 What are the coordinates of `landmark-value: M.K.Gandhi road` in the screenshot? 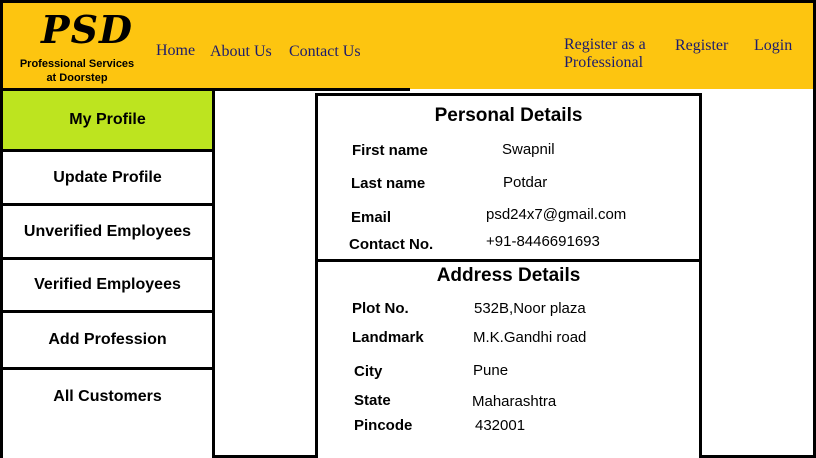 It's located at (530, 337).